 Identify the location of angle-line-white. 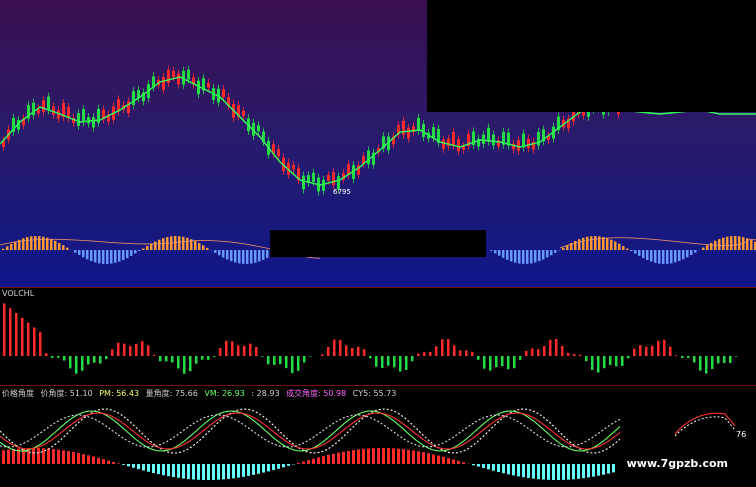
(310, 431).